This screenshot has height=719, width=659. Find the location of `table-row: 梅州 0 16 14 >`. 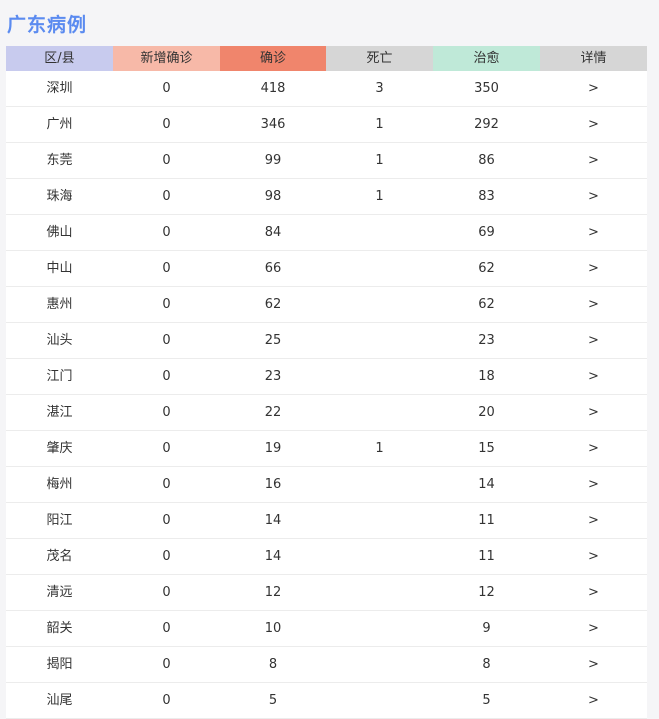

table-row: 梅州 0 16 14 > is located at coordinates (326, 485).